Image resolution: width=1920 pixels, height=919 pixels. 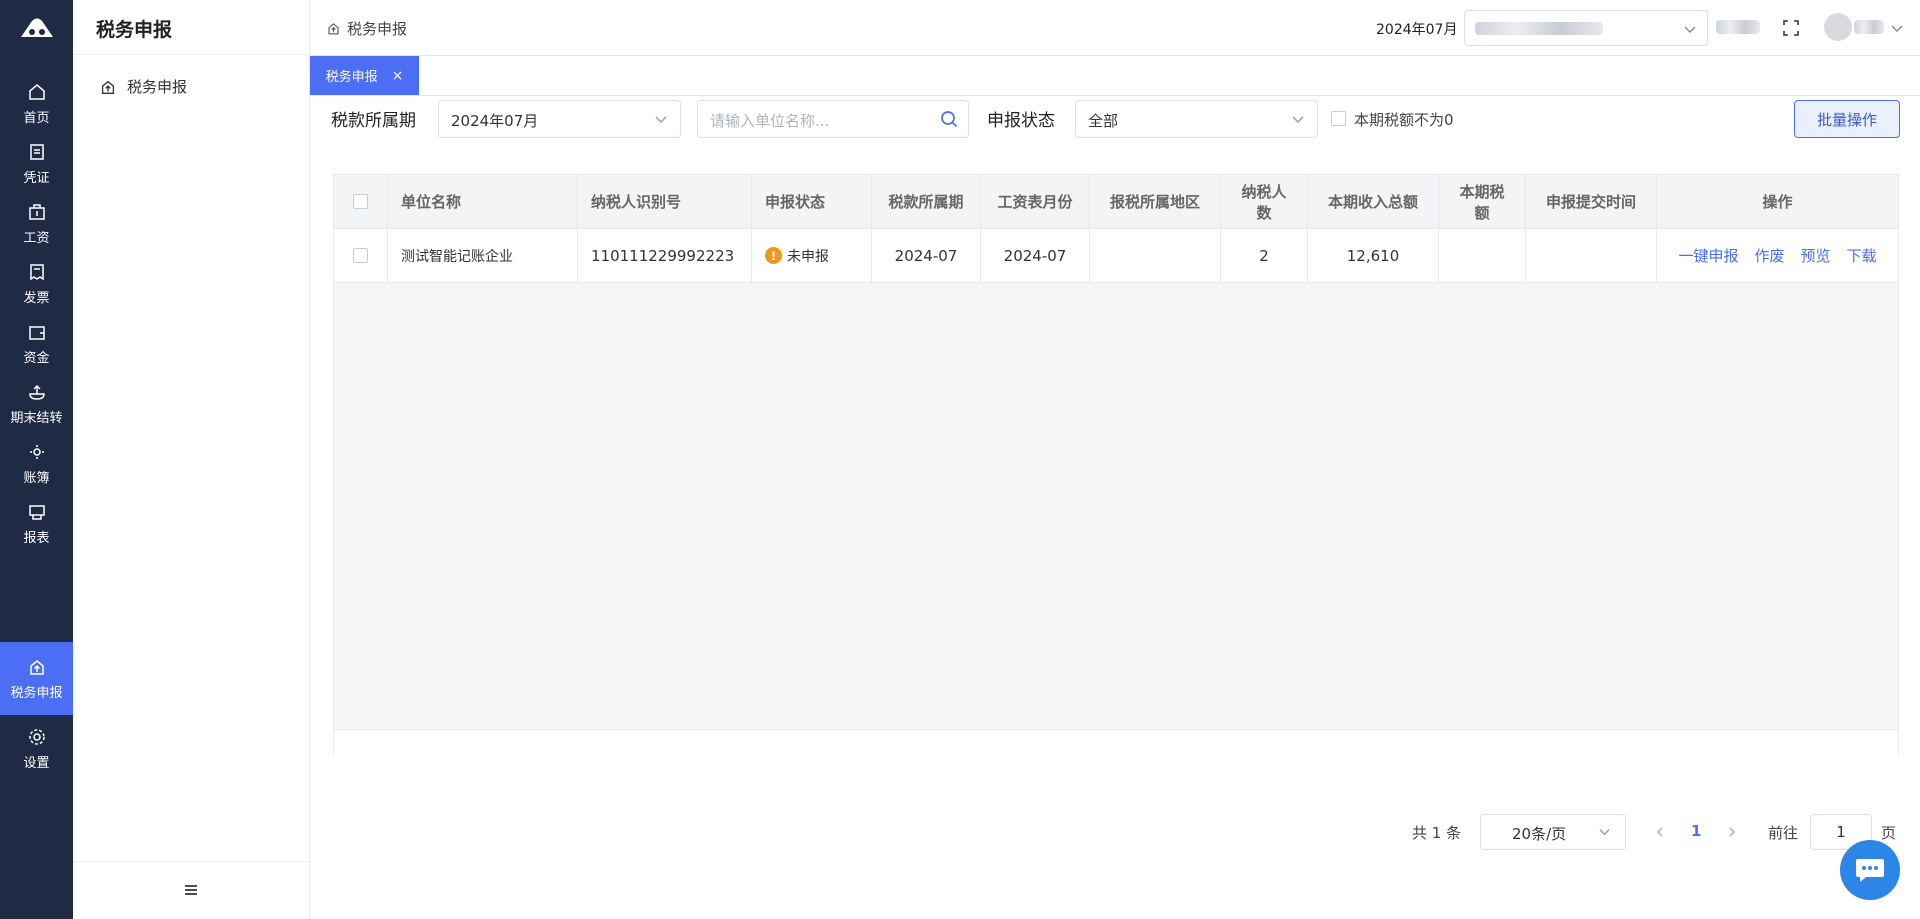 I want to click on subnav-title: 税务申报, so click(x=134, y=30).